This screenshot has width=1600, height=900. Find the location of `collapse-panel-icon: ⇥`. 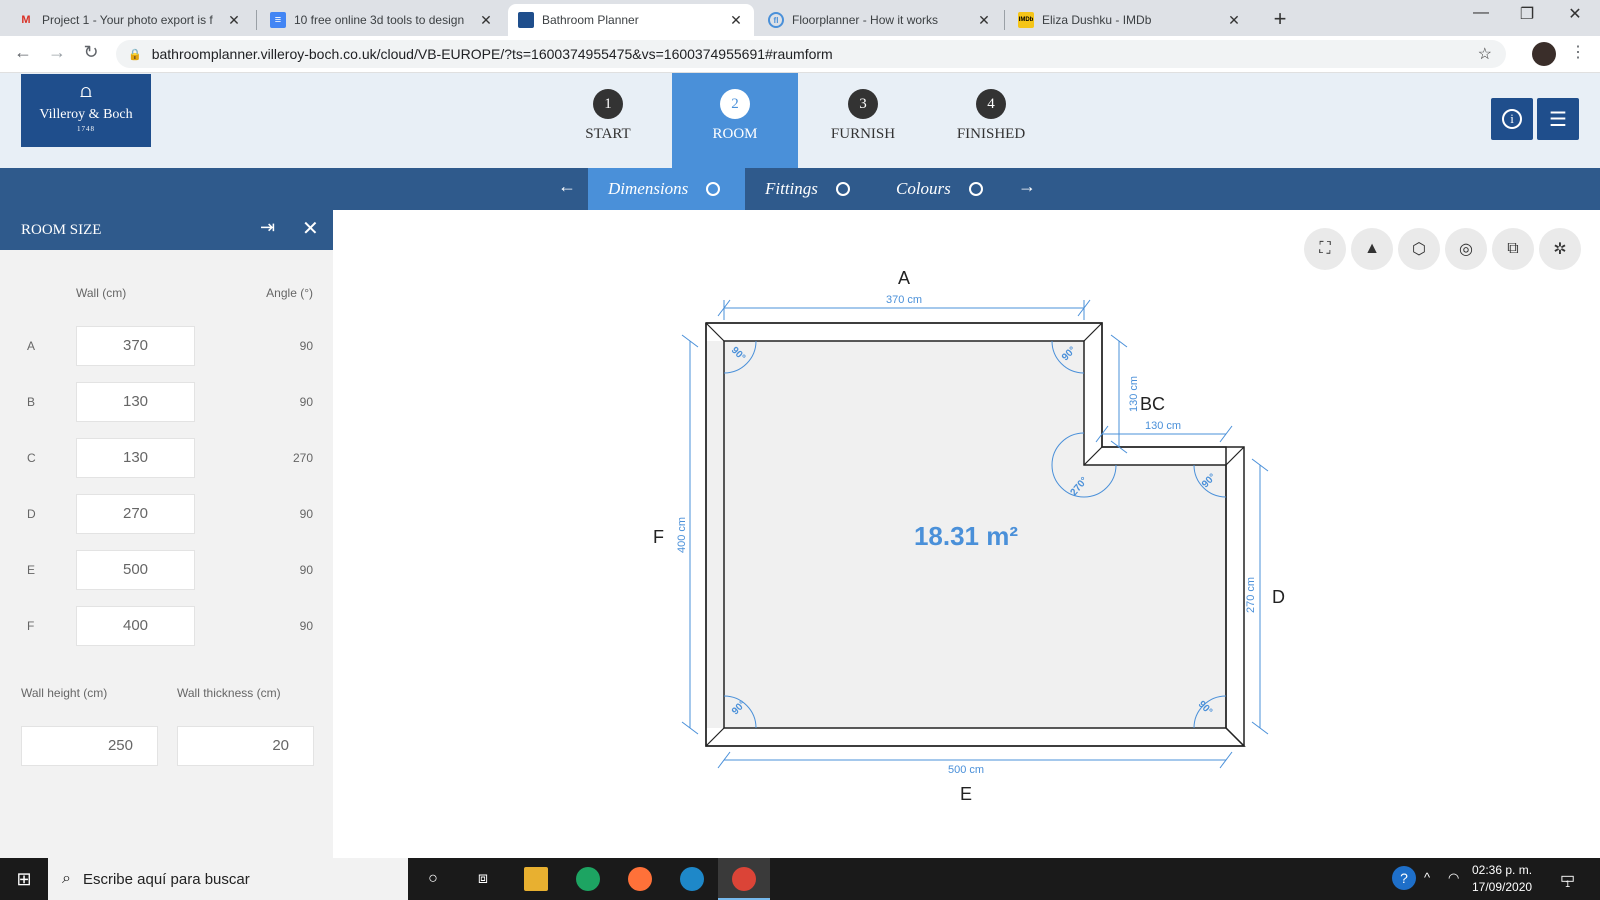

collapse-panel-icon: ⇥ is located at coordinates (267, 227).